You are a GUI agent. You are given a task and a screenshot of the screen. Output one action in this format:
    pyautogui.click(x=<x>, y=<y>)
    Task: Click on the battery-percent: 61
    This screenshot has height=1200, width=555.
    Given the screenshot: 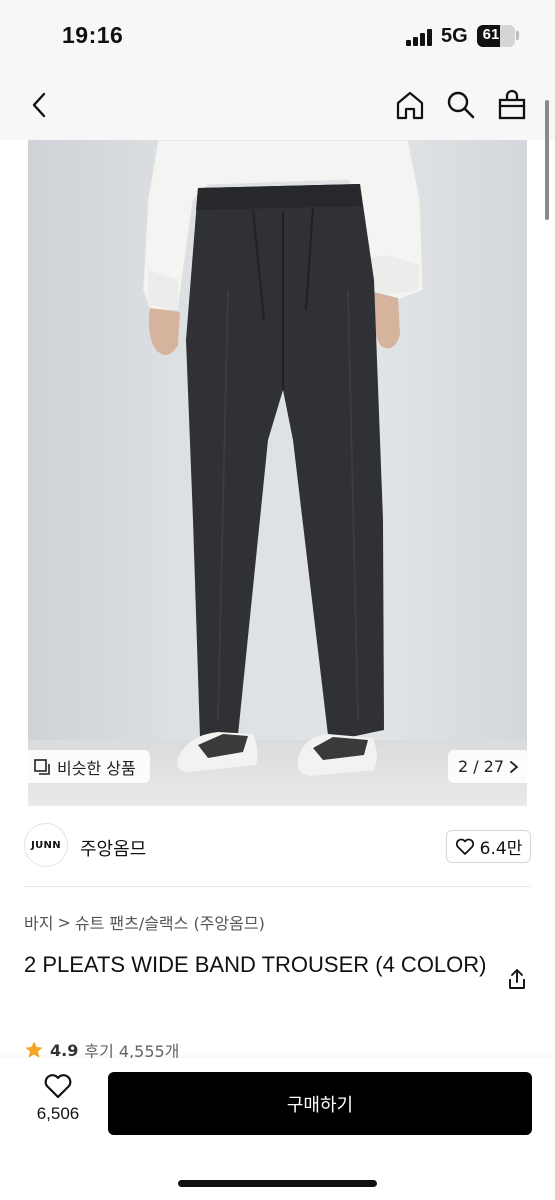 What is the action you would take?
    pyautogui.click(x=491, y=34)
    